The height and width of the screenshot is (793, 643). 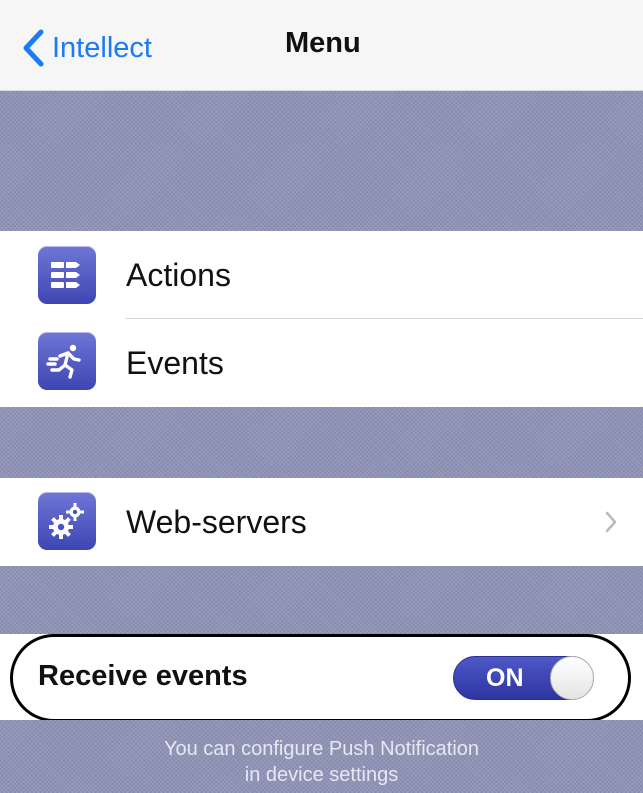 I want to click on chevron-left-icon, so click(x=33, y=48).